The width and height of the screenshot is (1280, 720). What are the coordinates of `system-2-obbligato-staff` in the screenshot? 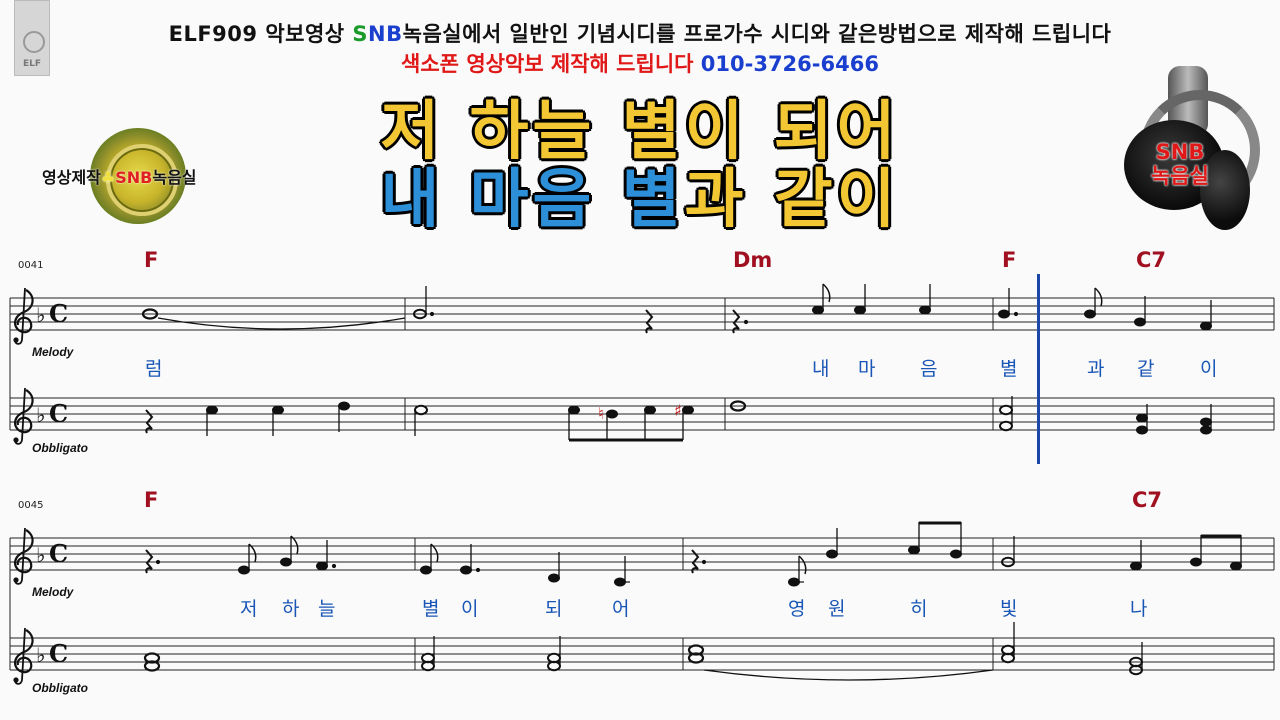 It's located at (642, 654).